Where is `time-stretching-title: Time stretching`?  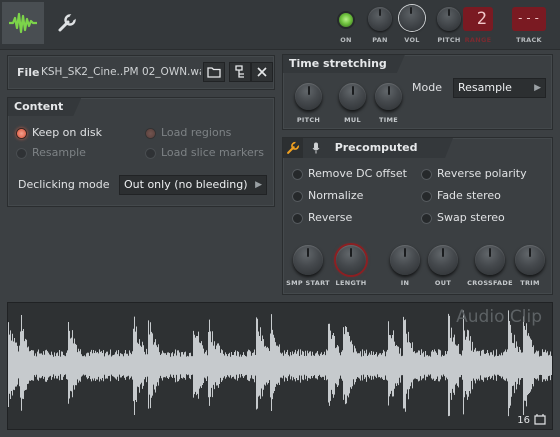 time-stretching-title: Time stretching is located at coordinates (344, 64).